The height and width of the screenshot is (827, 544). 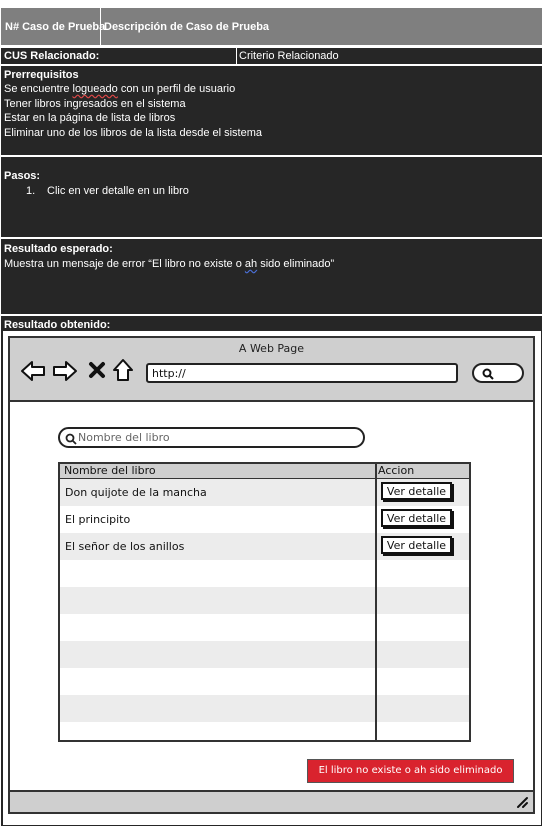 I want to click on header-divider, so click(x=100, y=26).